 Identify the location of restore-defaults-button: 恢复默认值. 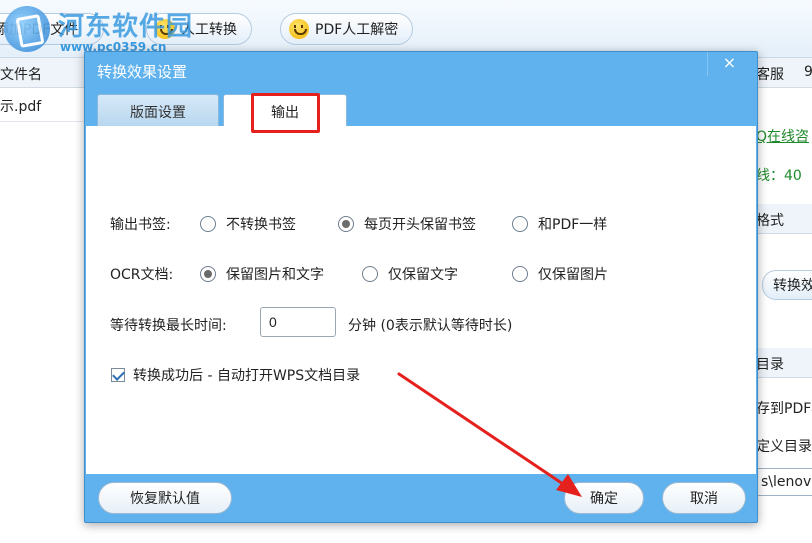
(165, 498).